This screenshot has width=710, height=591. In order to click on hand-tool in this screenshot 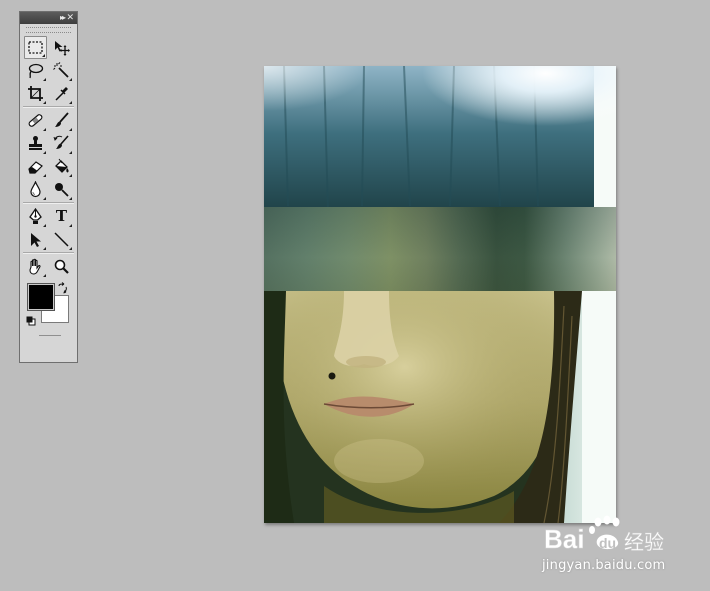, I will do `click(35, 266)`.